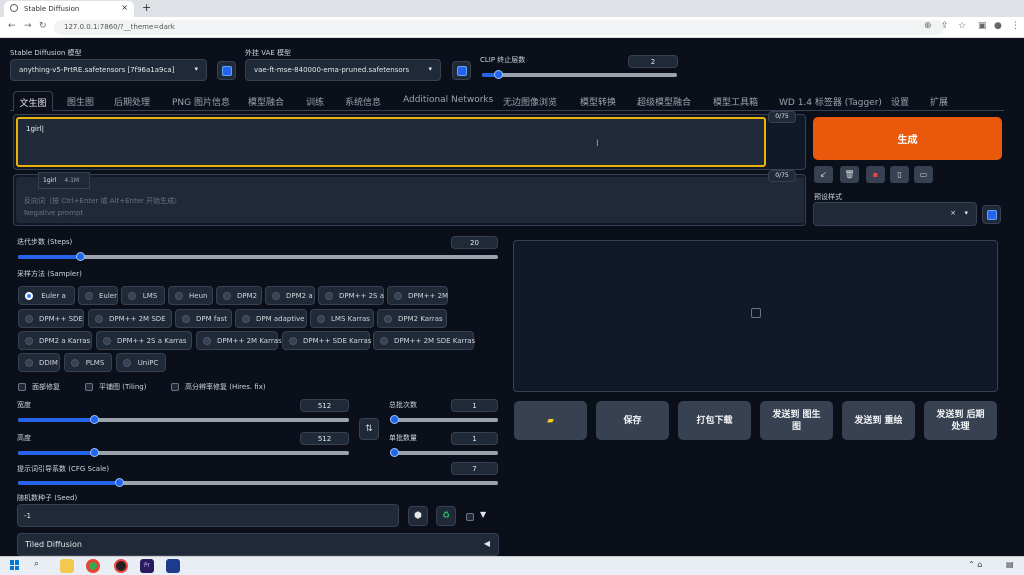 The width and height of the screenshot is (1024, 575). What do you see at coordinates (147, 566) in the screenshot?
I see `premiere-icon: Pr` at bounding box center [147, 566].